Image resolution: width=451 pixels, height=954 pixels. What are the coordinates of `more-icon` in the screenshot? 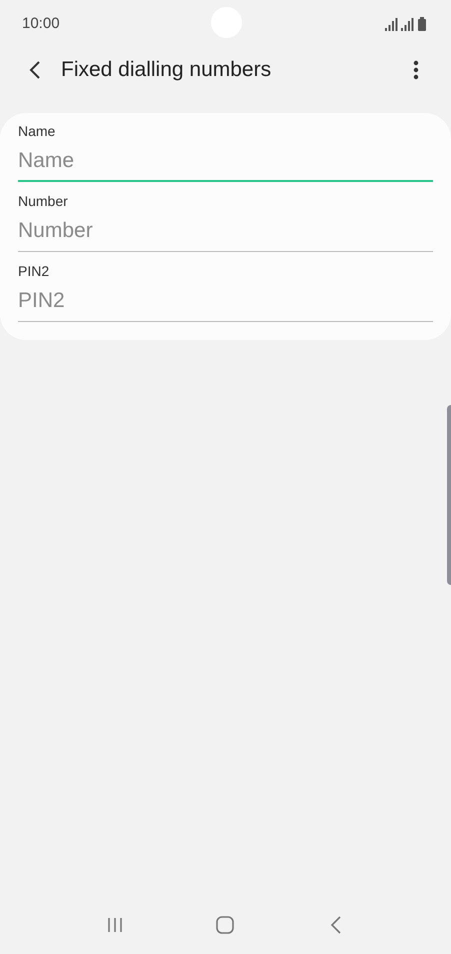 It's located at (416, 70).